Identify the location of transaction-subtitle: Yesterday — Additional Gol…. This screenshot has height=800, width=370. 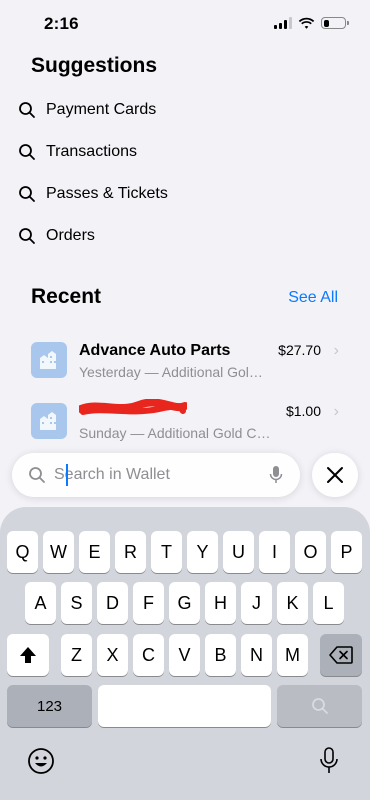
(171, 372).